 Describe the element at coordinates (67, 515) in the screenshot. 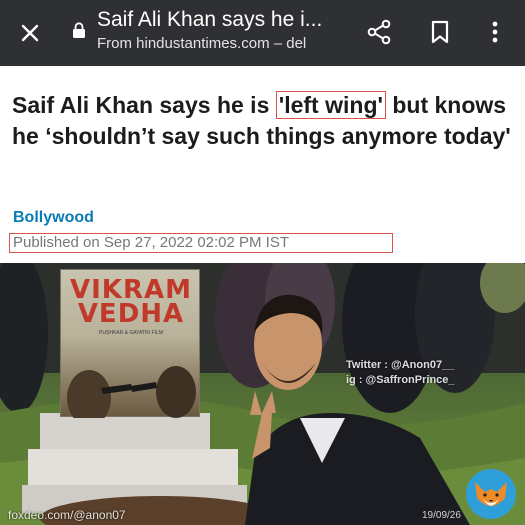

I see `source-credit: foxdeo.com/@anon07` at that location.